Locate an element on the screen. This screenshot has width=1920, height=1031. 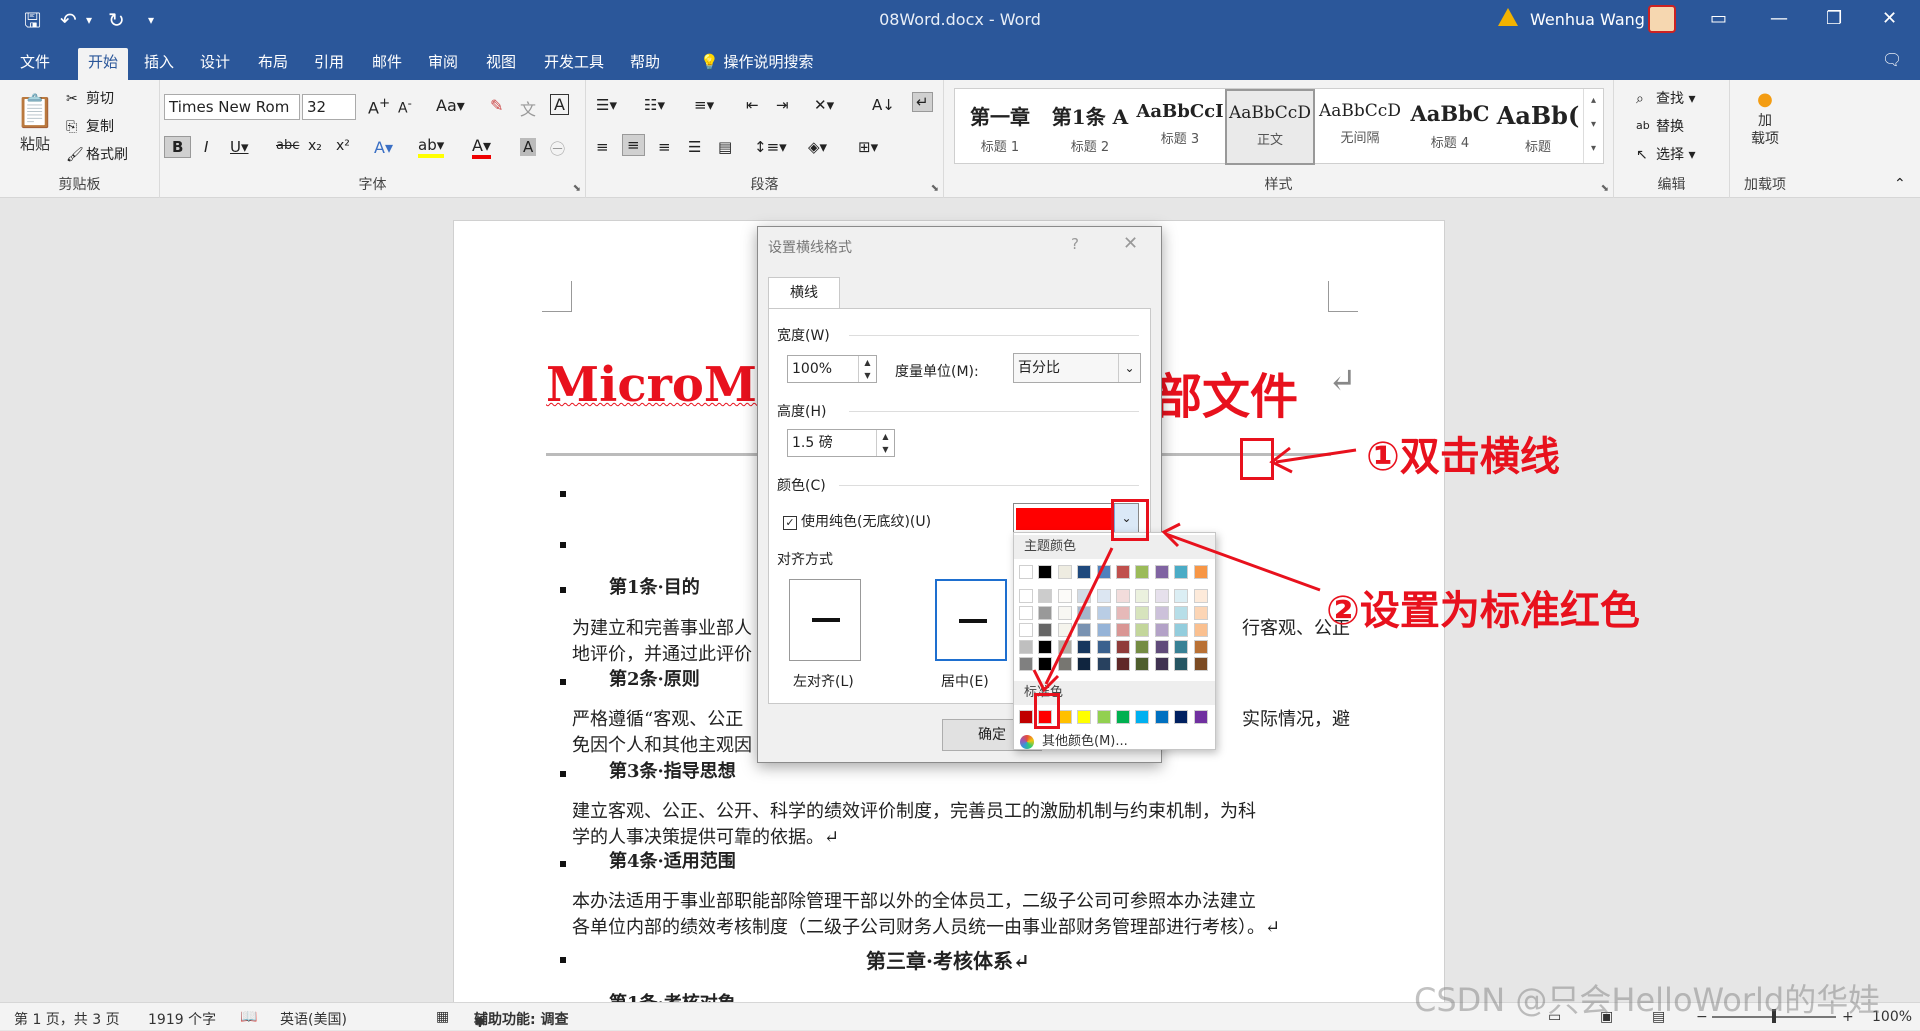
user-name: Wenhua Wang is located at coordinates (1587, 19).